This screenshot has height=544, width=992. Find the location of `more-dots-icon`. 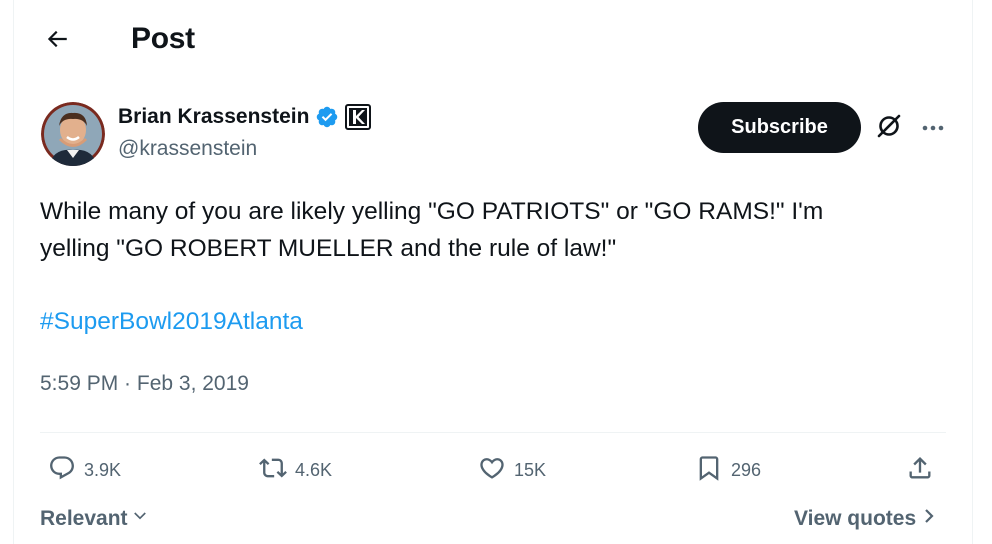

more-dots-icon is located at coordinates (933, 128).